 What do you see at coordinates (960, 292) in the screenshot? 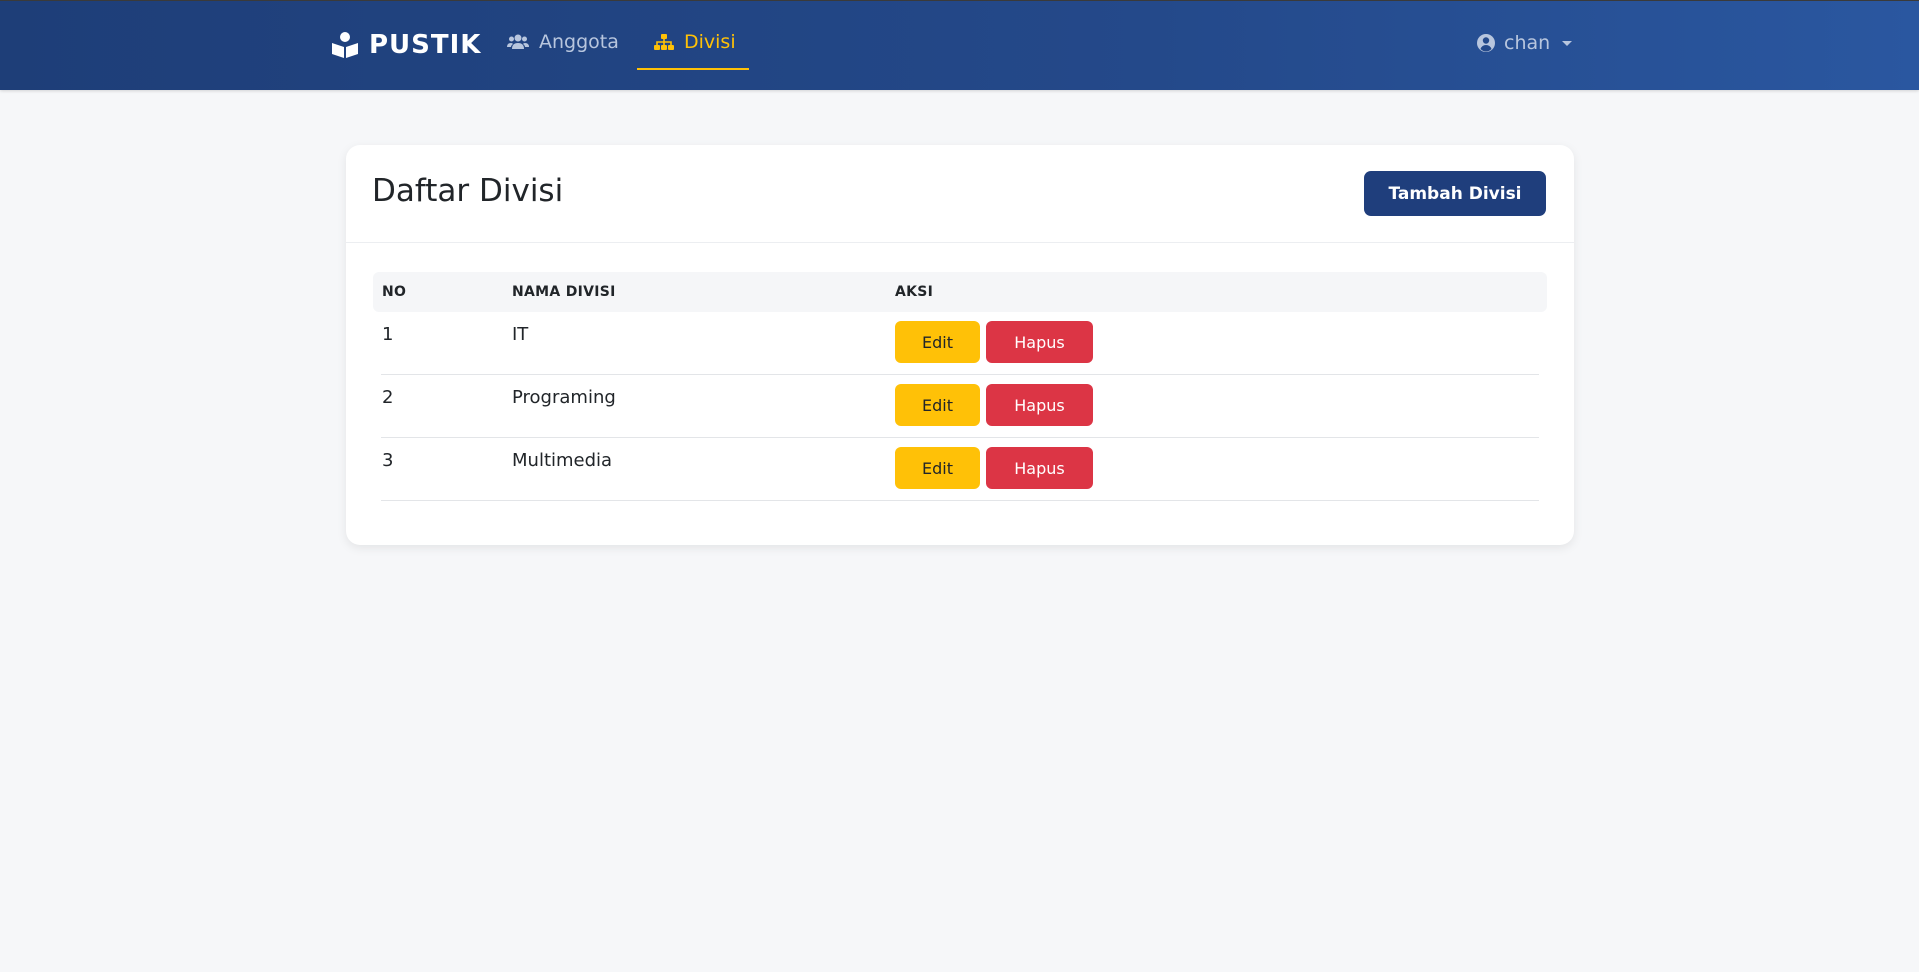
I see `table-header: NO NAMA DIVISI AKSI` at bounding box center [960, 292].